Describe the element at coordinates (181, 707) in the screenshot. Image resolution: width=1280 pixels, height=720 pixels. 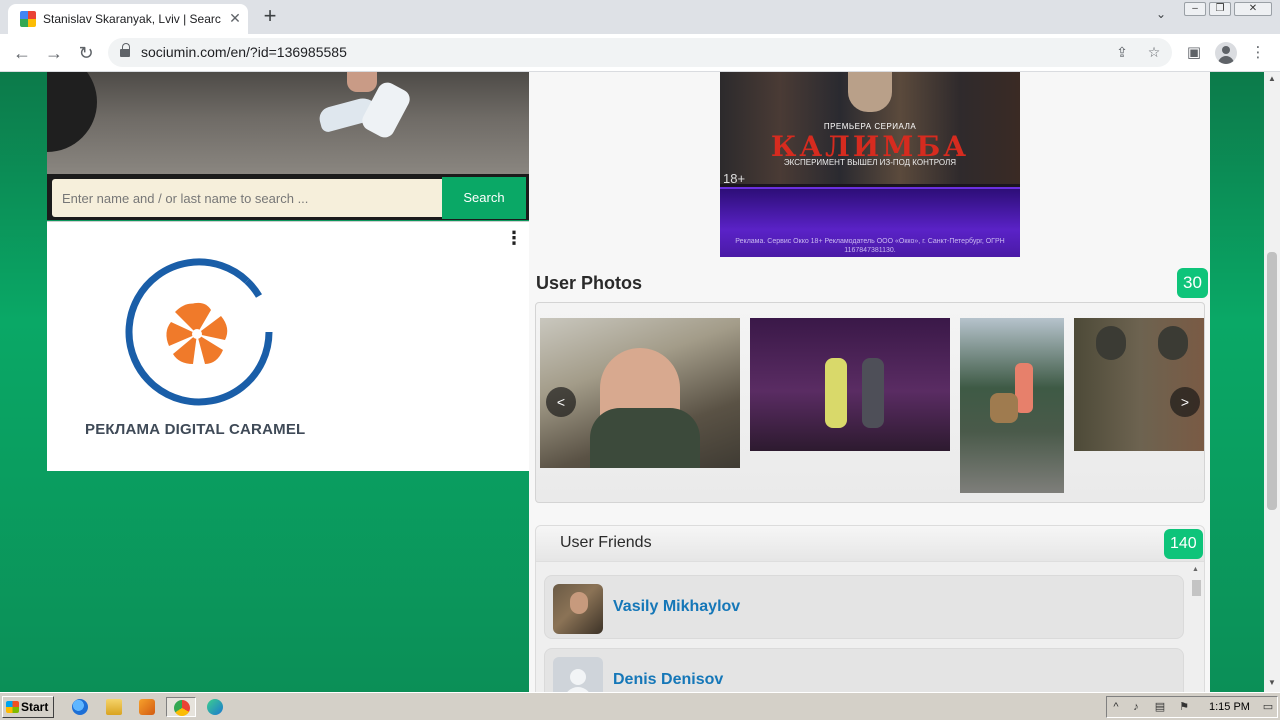
I see `chrome-taskbar-icon` at that location.